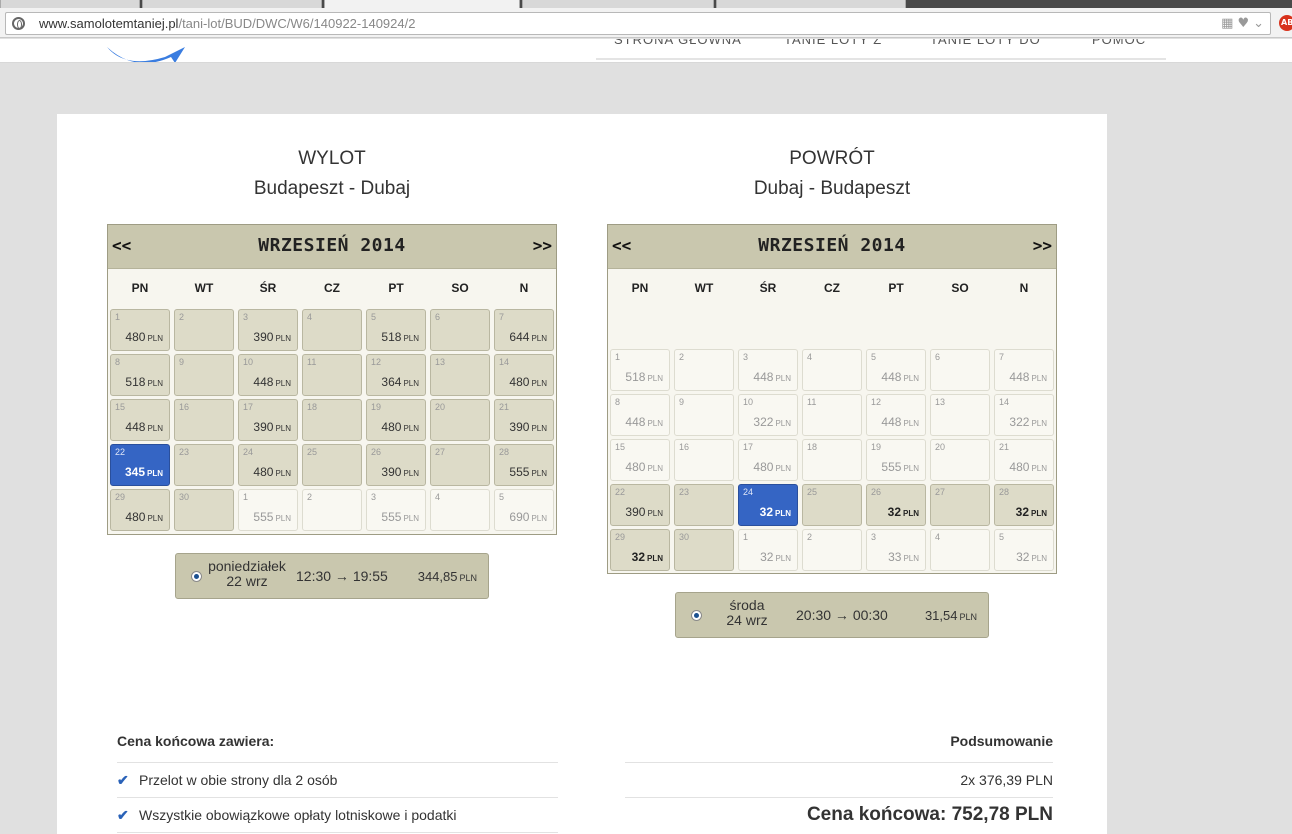 The width and height of the screenshot is (1292, 834). Describe the element at coordinates (929, 814) in the screenshot. I see `summary-total: Cena końcowa: 752,78 PLN` at that location.